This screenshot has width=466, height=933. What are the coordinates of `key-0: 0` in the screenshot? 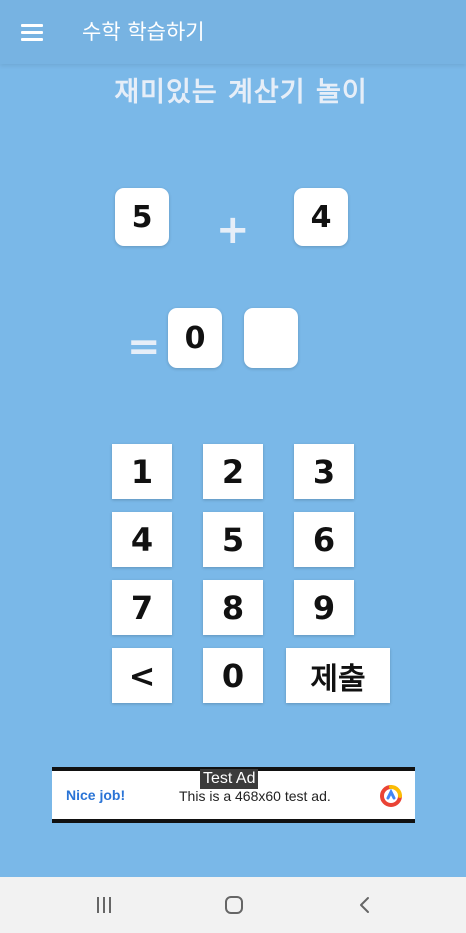 It's located at (233, 675).